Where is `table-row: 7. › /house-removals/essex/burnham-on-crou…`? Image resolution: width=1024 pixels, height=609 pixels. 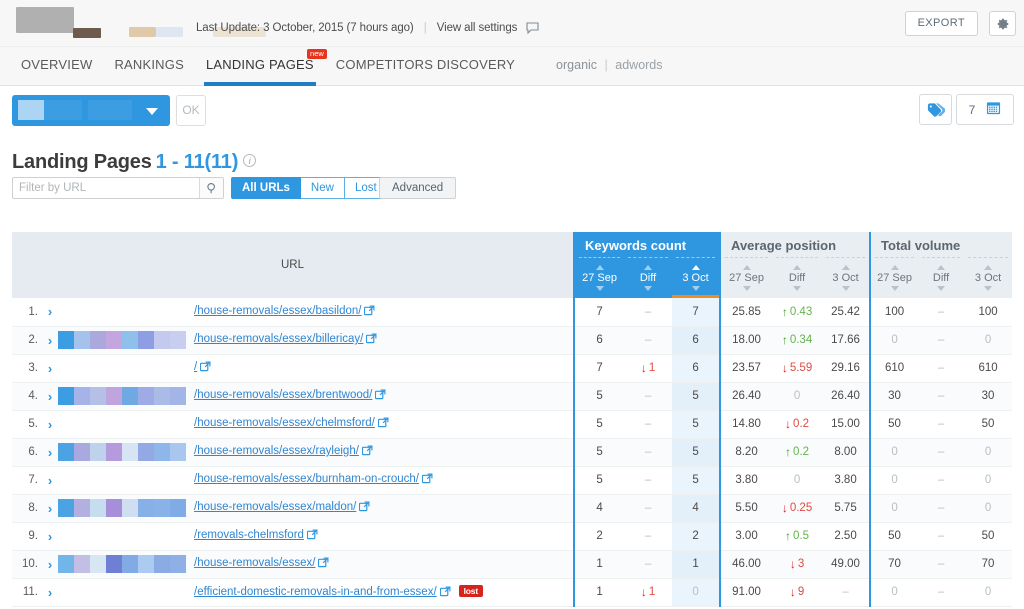 table-row: 7. › /house-removals/essex/burnham-on-crou… is located at coordinates (512, 480).